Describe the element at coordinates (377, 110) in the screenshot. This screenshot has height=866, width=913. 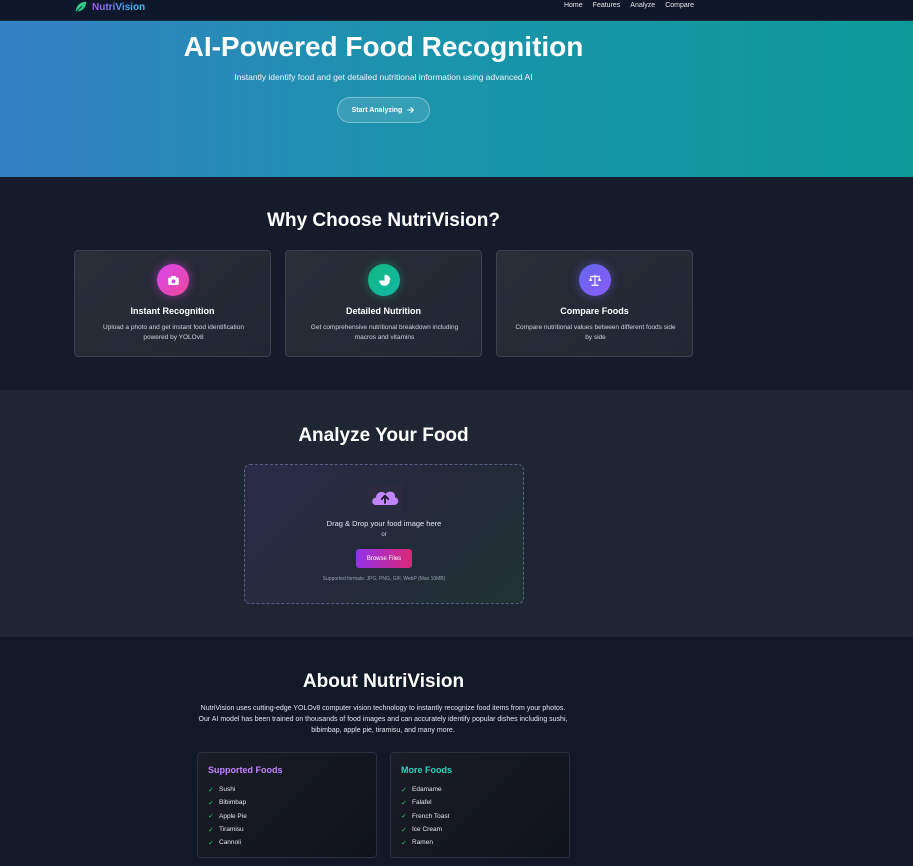
I see `start-analyzing-label: Start Analyzing` at that location.